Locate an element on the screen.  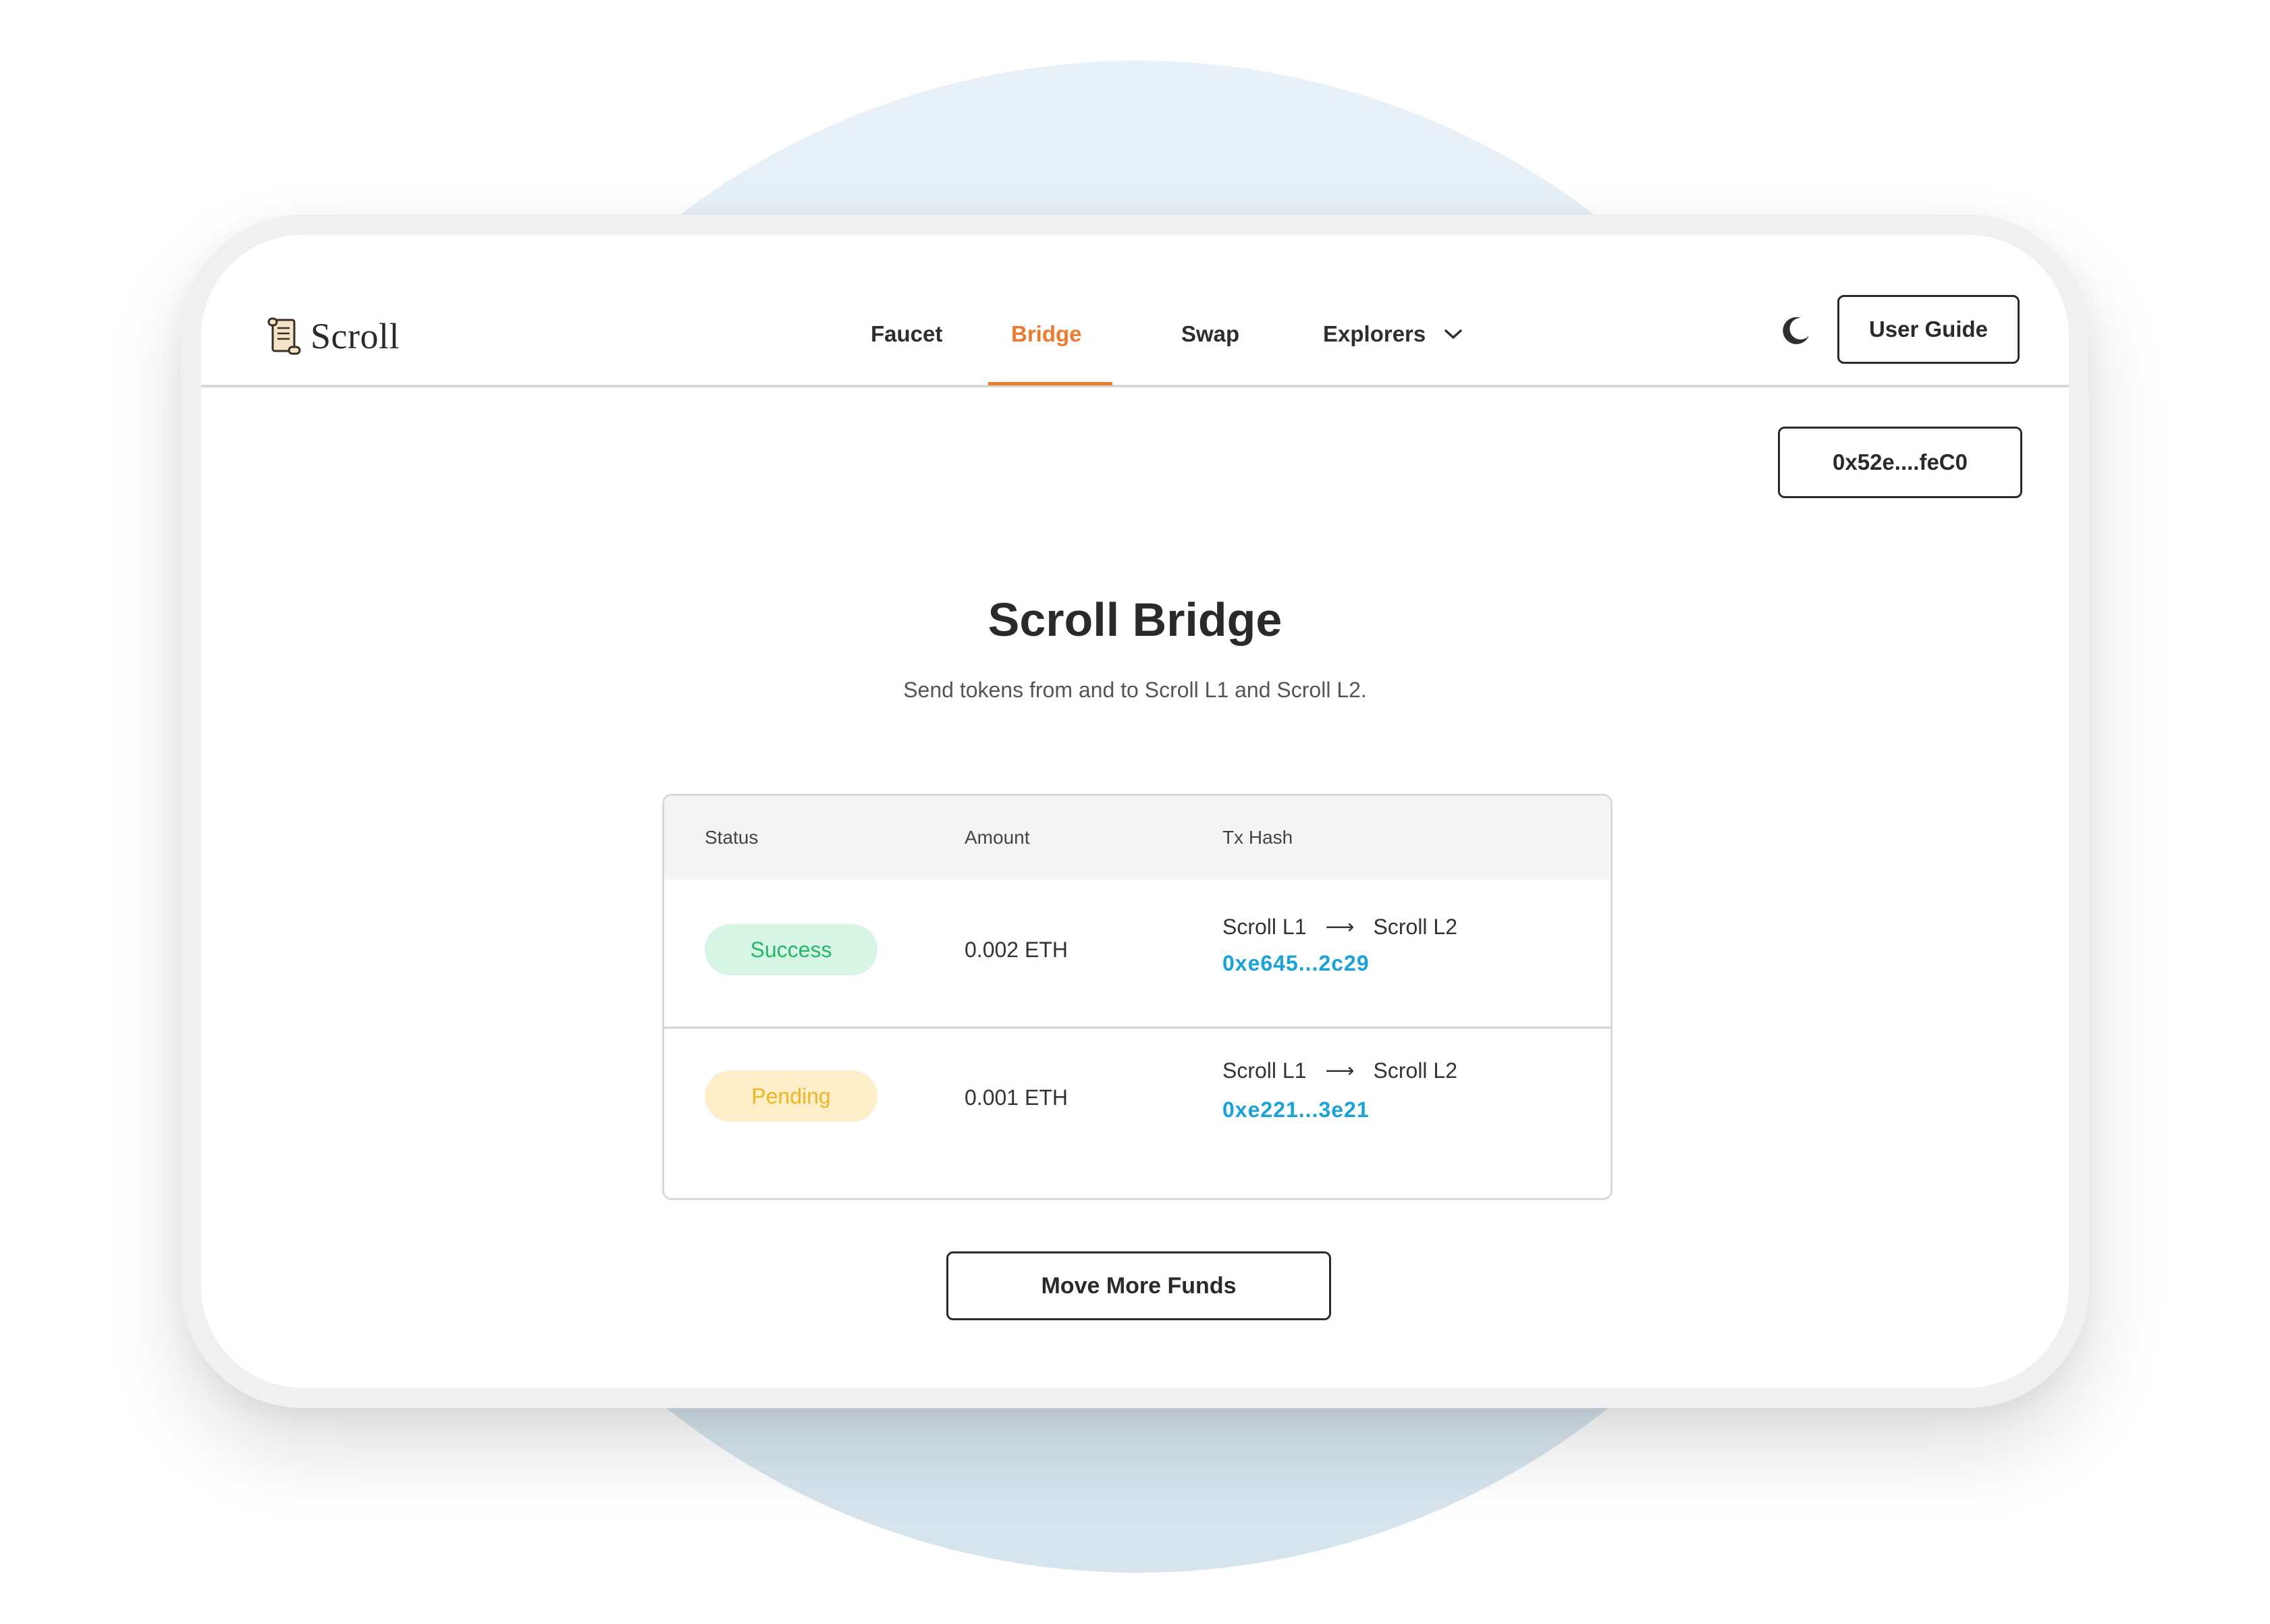
page-title: Scroll Bridge is located at coordinates (1135, 619).